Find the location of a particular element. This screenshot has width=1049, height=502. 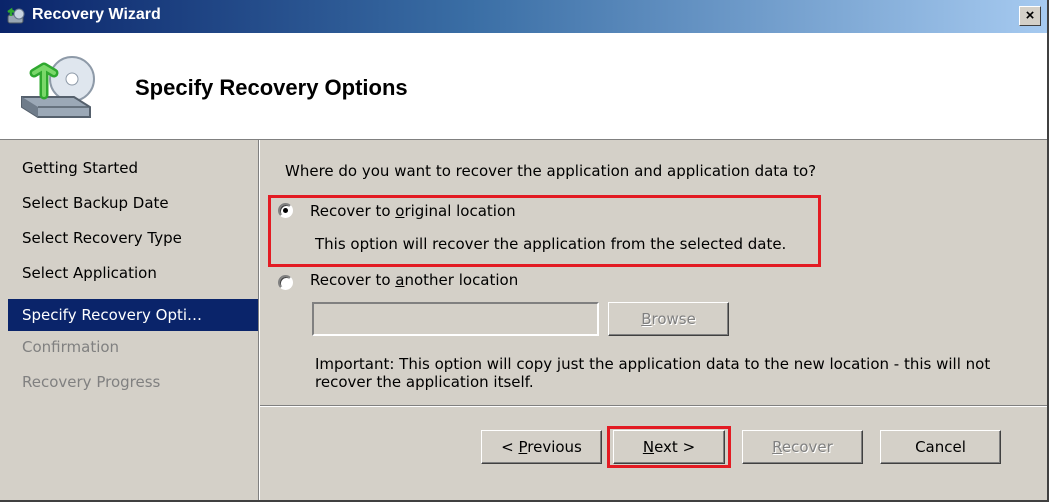

step-select-application: Select Application is located at coordinates (133, 273).